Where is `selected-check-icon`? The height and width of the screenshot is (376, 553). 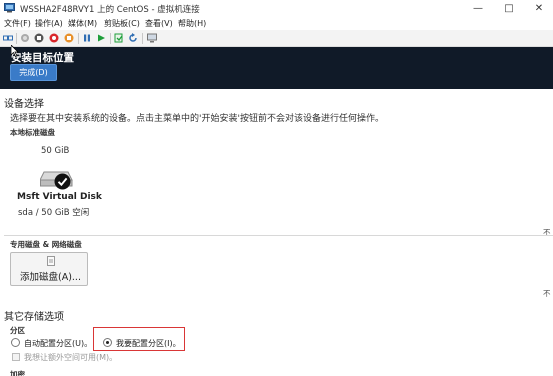
selected-check-icon is located at coordinates (62, 181).